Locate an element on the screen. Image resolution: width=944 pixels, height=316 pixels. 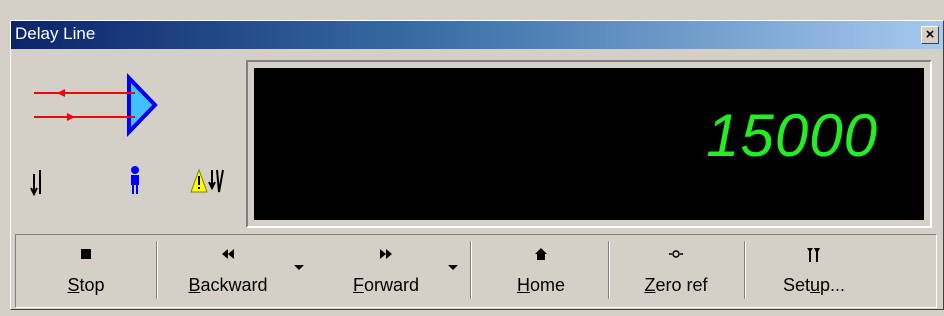
window-title: Delay Line is located at coordinates (55, 33).